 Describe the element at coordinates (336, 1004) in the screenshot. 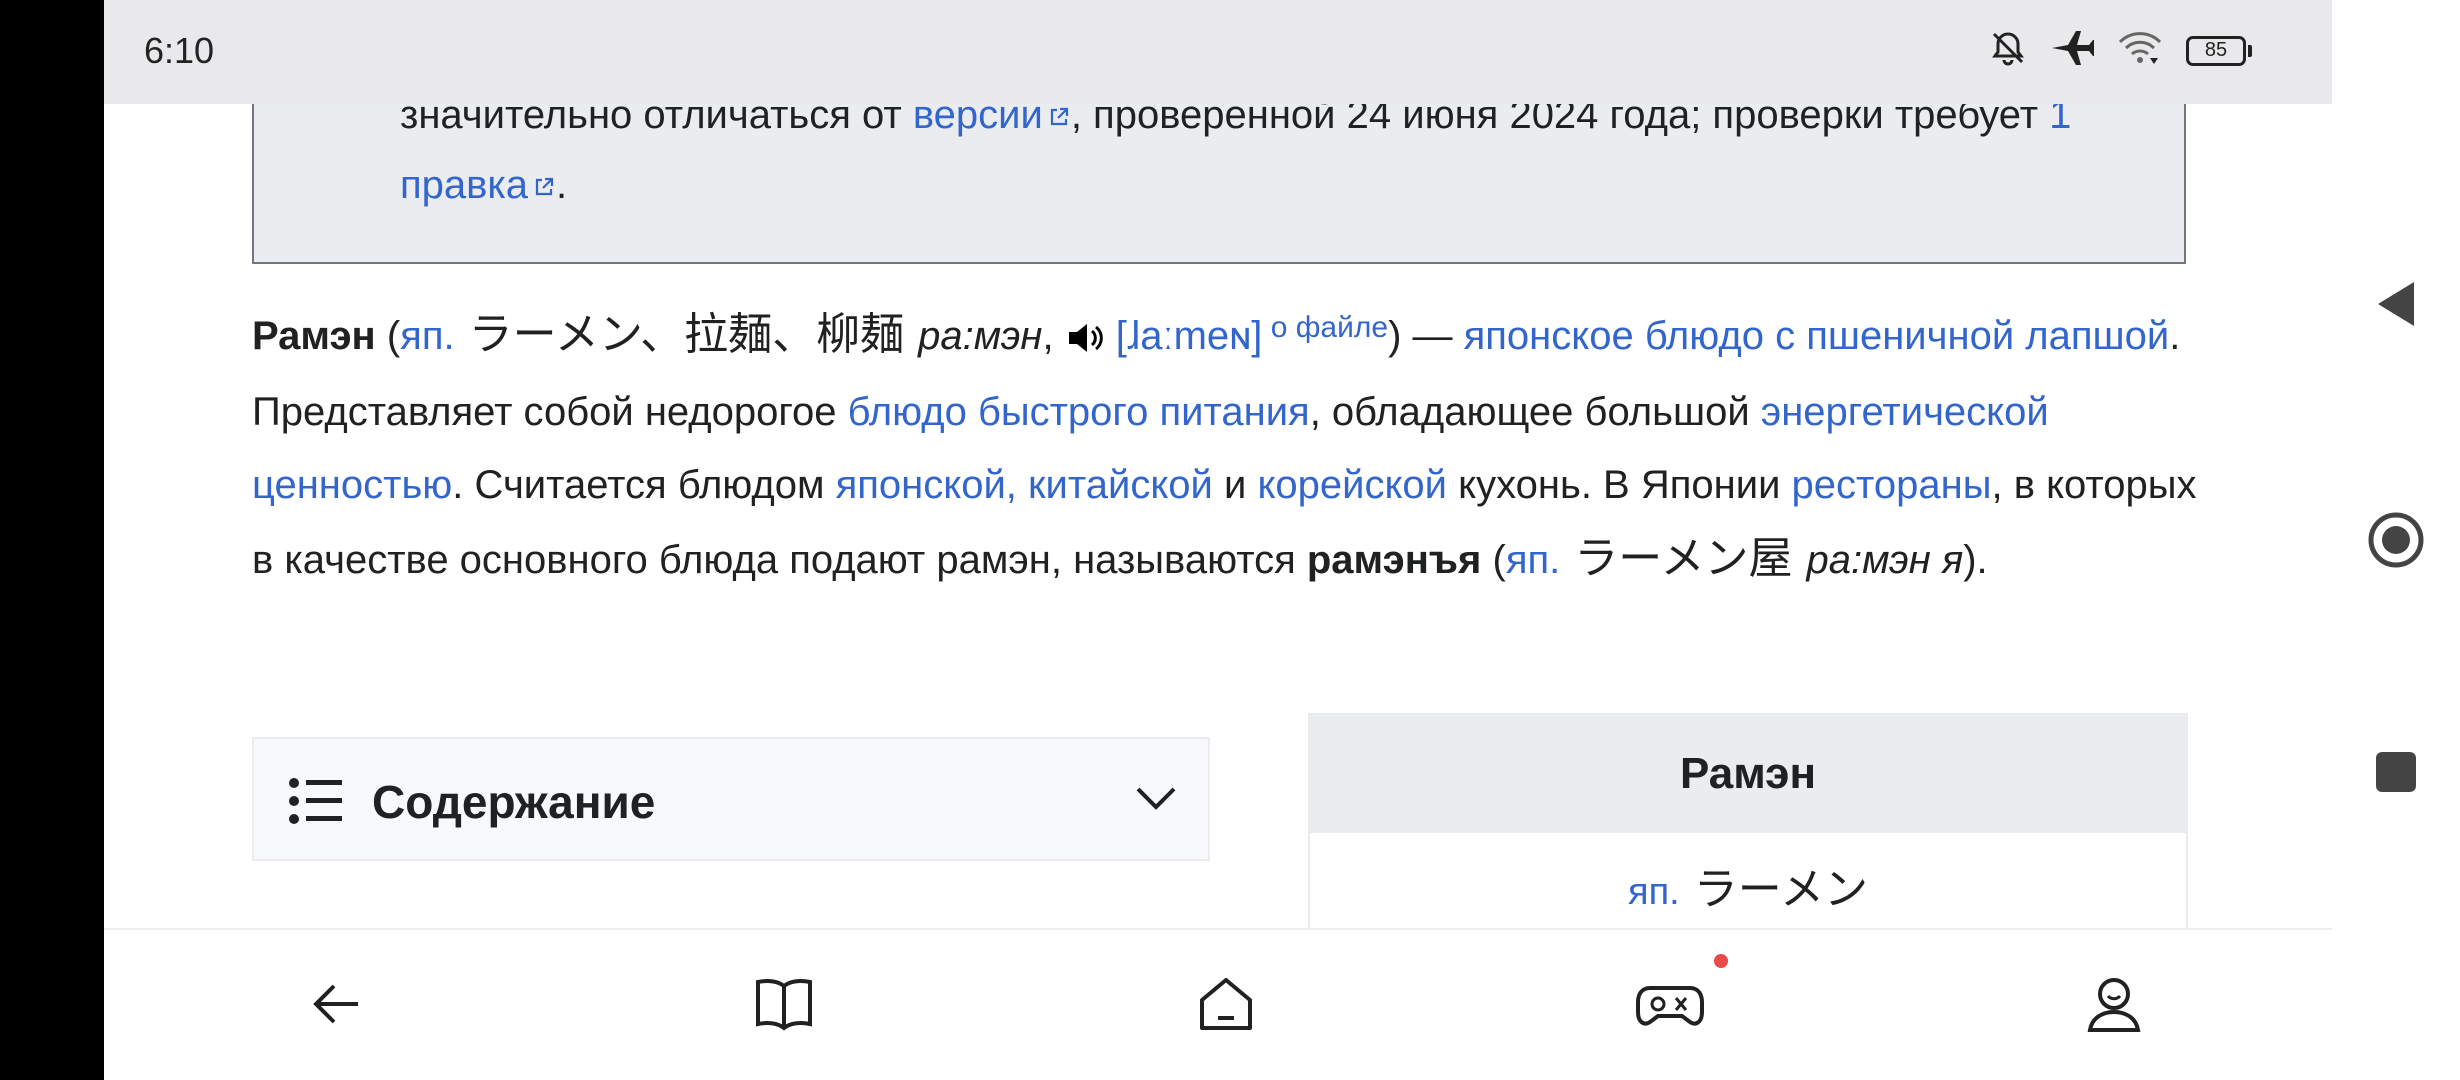

I see `back-arrow-icon` at that location.